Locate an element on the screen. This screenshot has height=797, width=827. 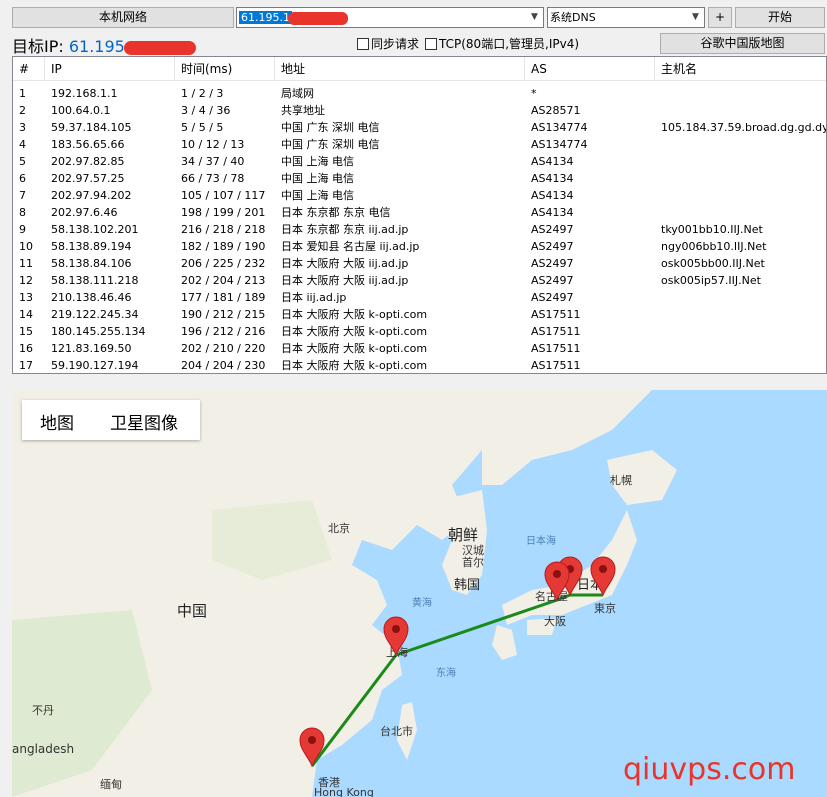
cell-index: 14 is located at coordinates (26, 314).